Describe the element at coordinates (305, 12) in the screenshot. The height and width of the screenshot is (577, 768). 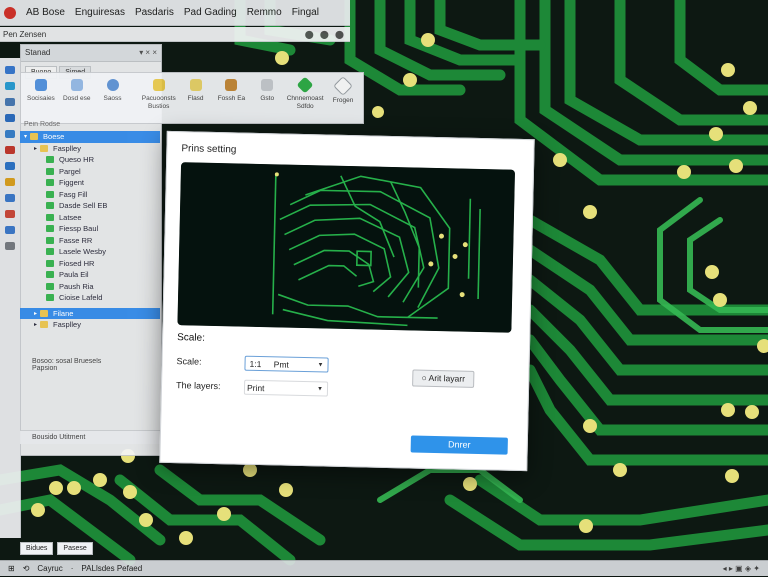
I see `menu-item-6: Fingal` at that location.